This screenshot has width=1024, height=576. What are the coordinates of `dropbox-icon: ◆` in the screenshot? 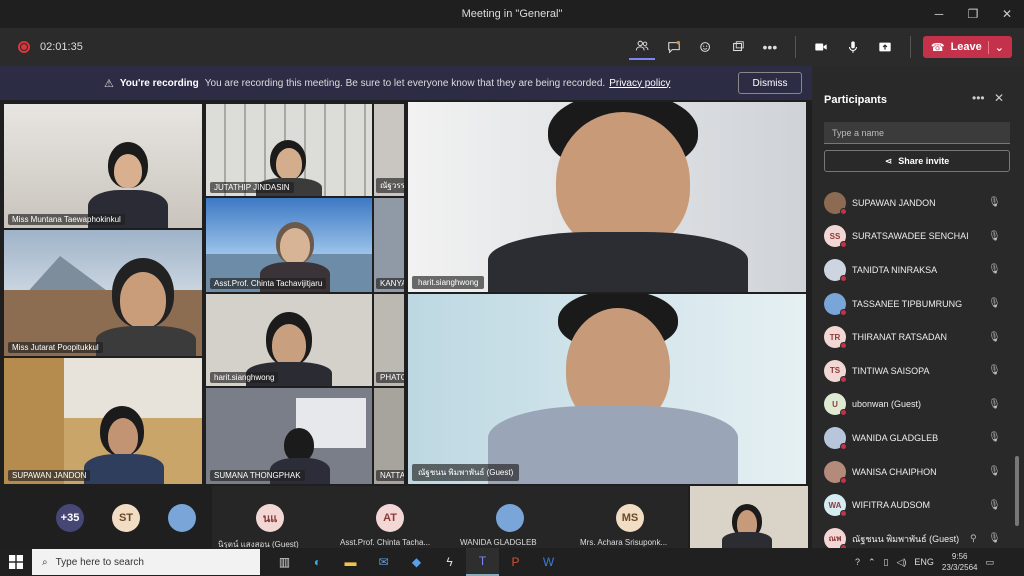 It's located at (416, 562).